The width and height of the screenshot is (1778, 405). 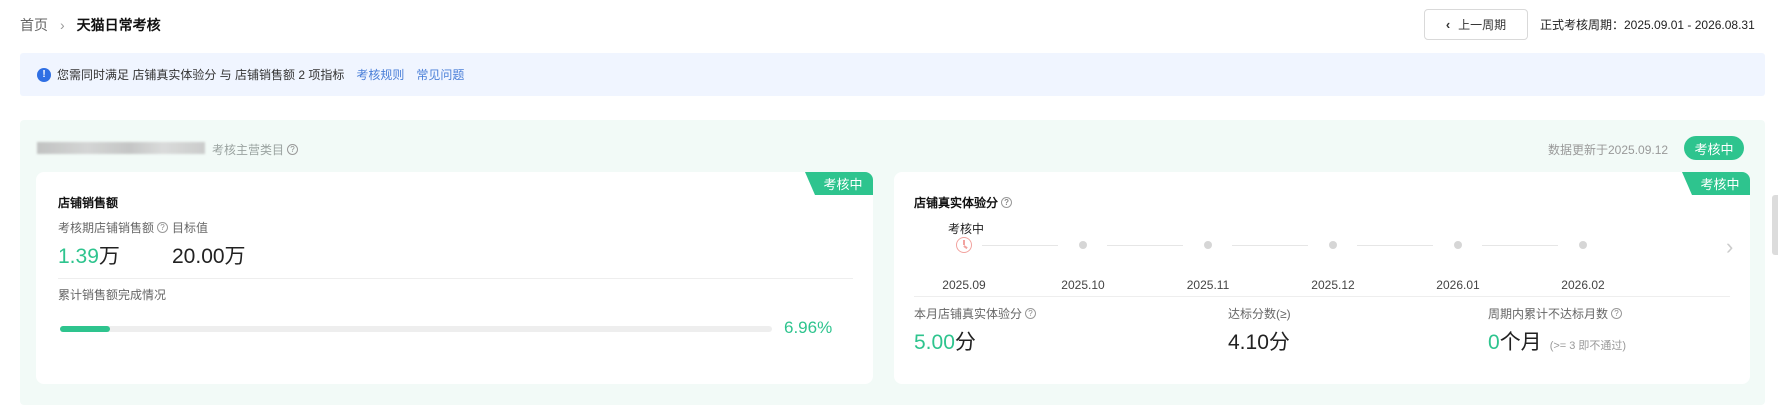 What do you see at coordinates (1333, 285) in the screenshot?
I see `timeline-month: 2025.12` at bounding box center [1333, 285].